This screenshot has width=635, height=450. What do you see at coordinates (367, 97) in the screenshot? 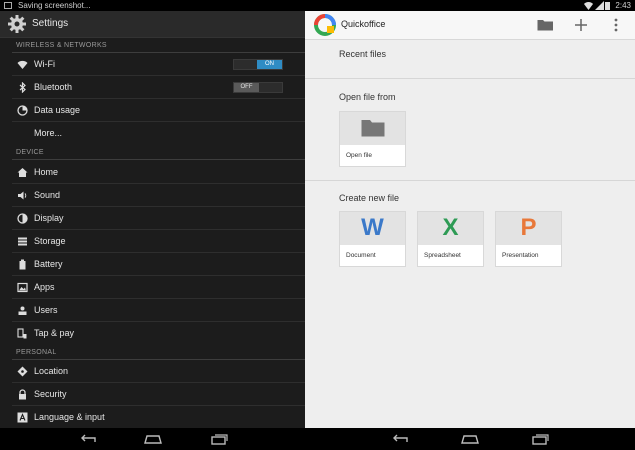
I see `open-file-from-heading: Open file from` at bounding box center [367, 97].